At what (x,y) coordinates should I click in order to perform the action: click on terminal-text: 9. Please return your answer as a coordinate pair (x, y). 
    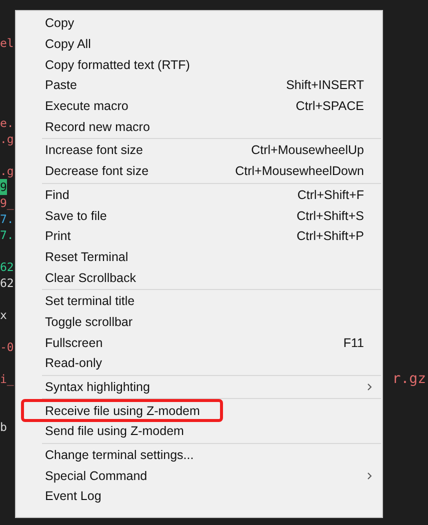
    Looking at the image, I should click on (3, 187).